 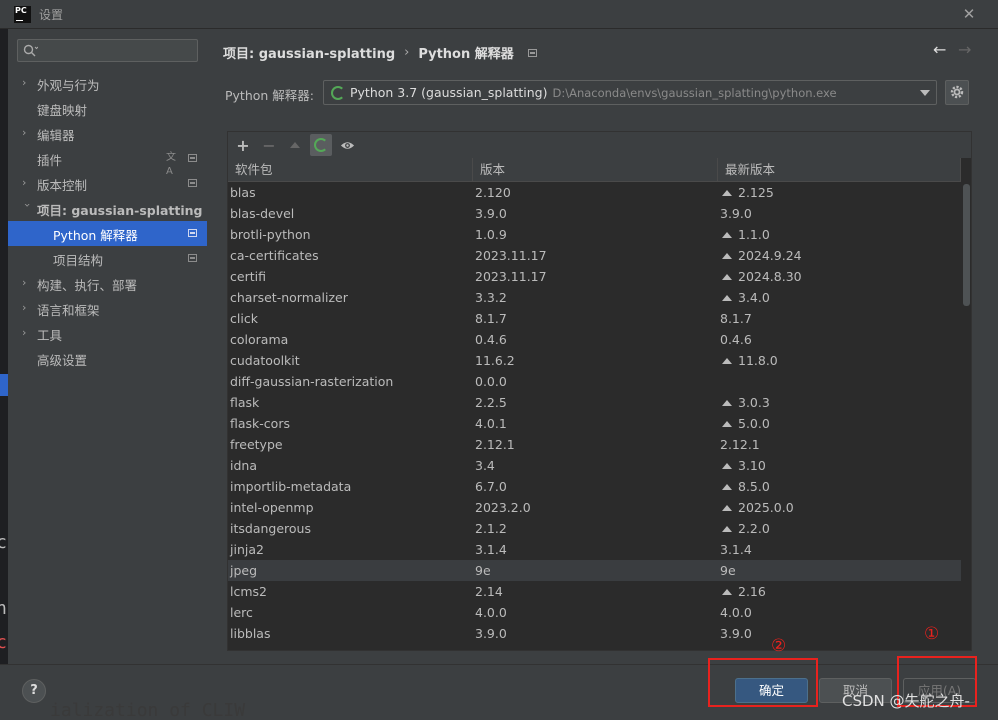 What do you see at coordinates (969, 14) in the screenshot?
I see `close-icon: ✕` at bounding box center [969, 14].